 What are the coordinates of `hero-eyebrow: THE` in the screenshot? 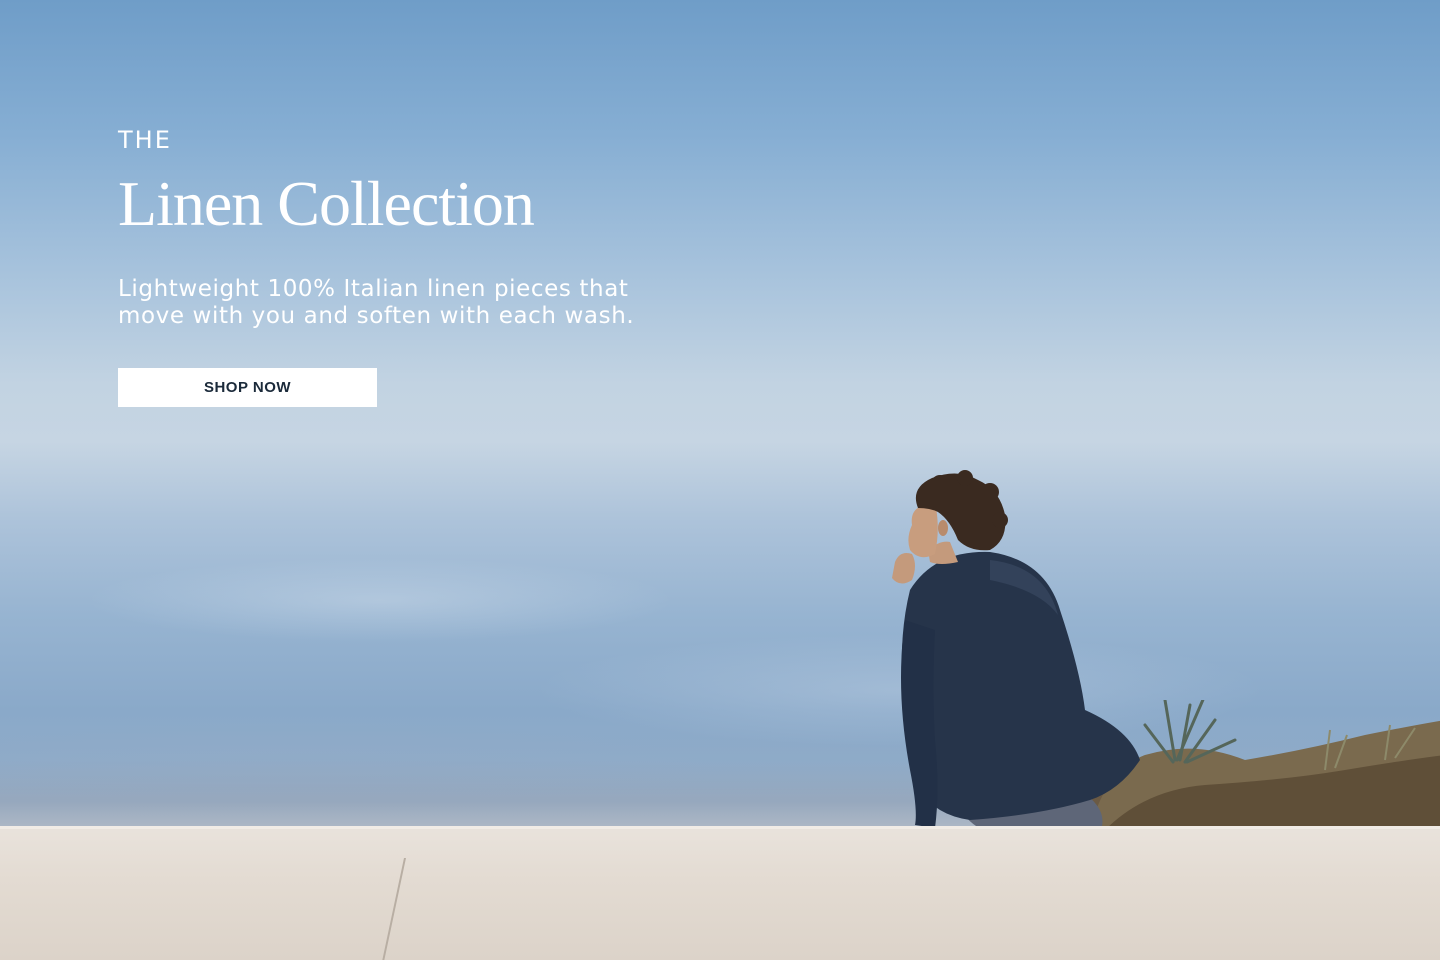 It's located at (145, 140).